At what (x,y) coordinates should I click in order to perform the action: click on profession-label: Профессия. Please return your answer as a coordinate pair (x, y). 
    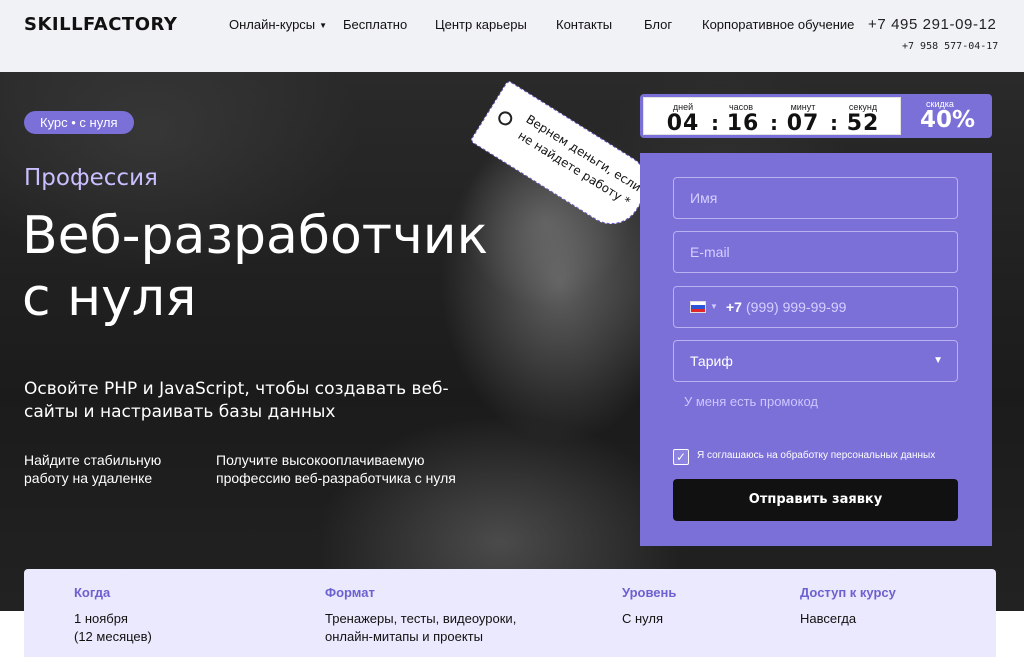
    Looking at the image, I should click on (91, 178).